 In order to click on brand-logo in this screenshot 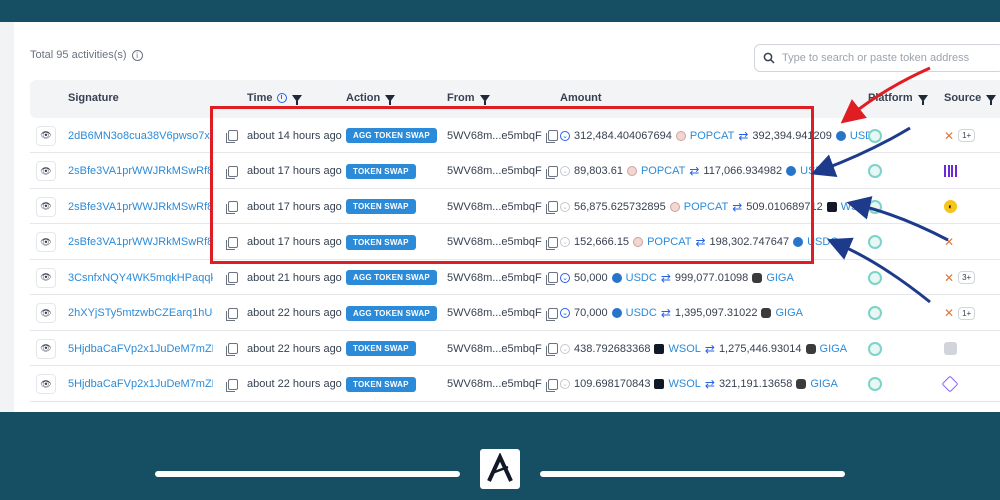, I will do `click(500, 469)`.